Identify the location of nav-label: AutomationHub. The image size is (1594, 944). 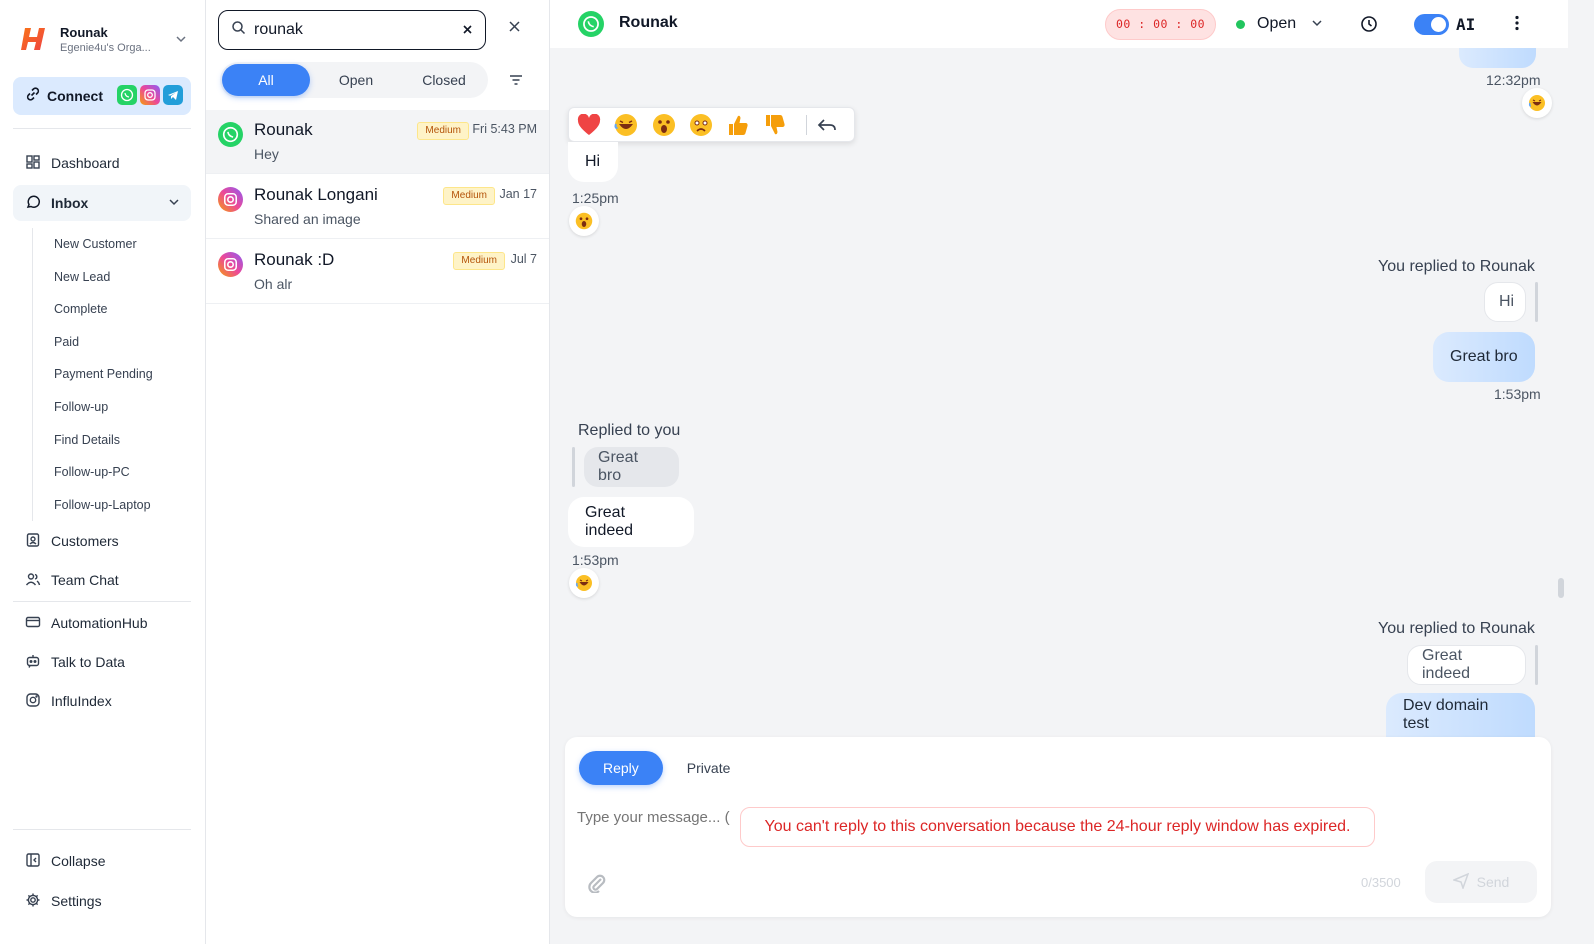
(99, 623).